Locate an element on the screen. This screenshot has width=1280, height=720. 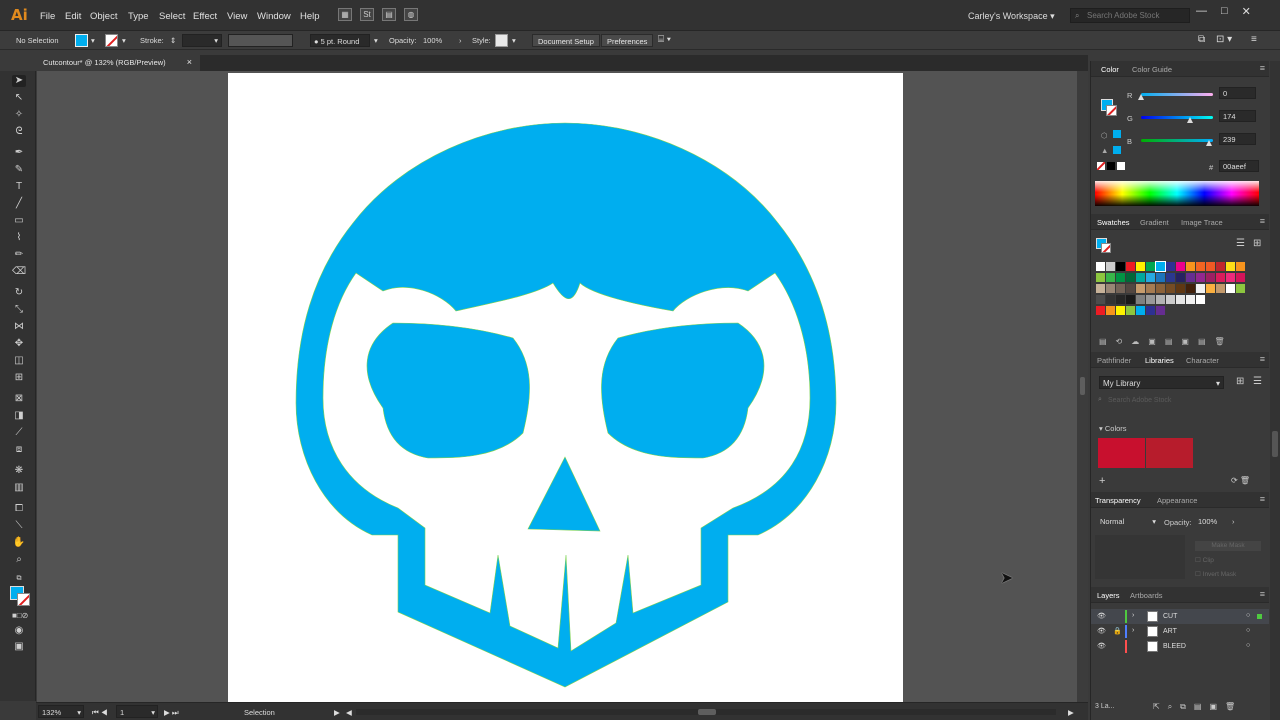
brush-definition: ● 5 pt. Round is located at coordinates (340, 40).